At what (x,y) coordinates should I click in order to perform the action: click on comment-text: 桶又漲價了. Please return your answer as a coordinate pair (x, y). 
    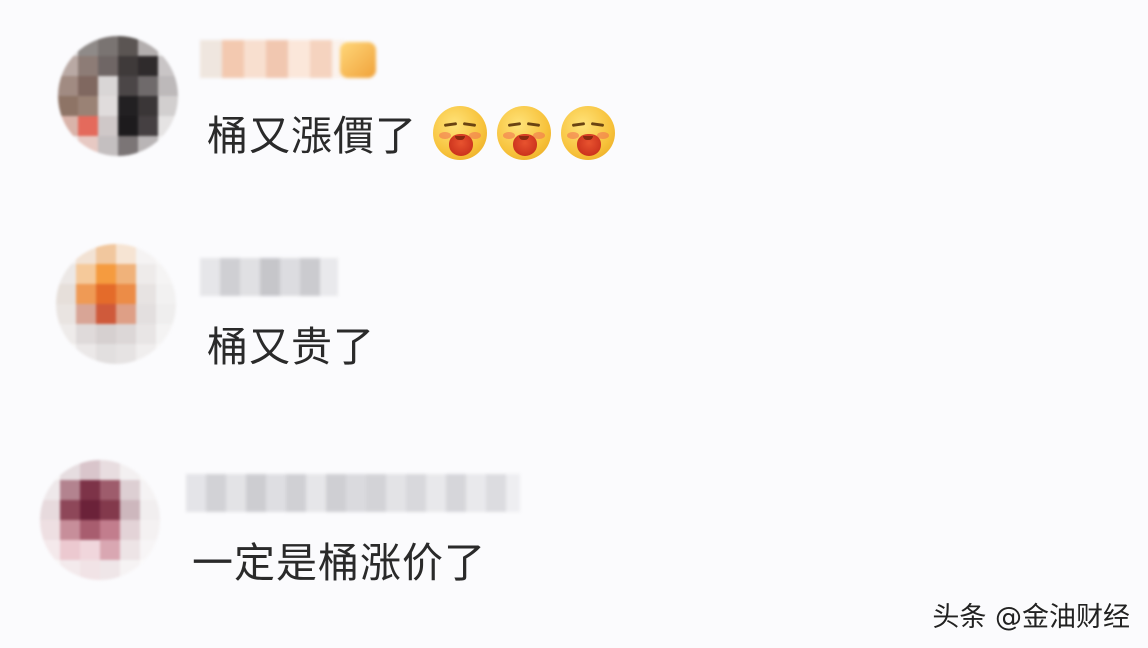
    Looking at the image, I should click on (312, 136).